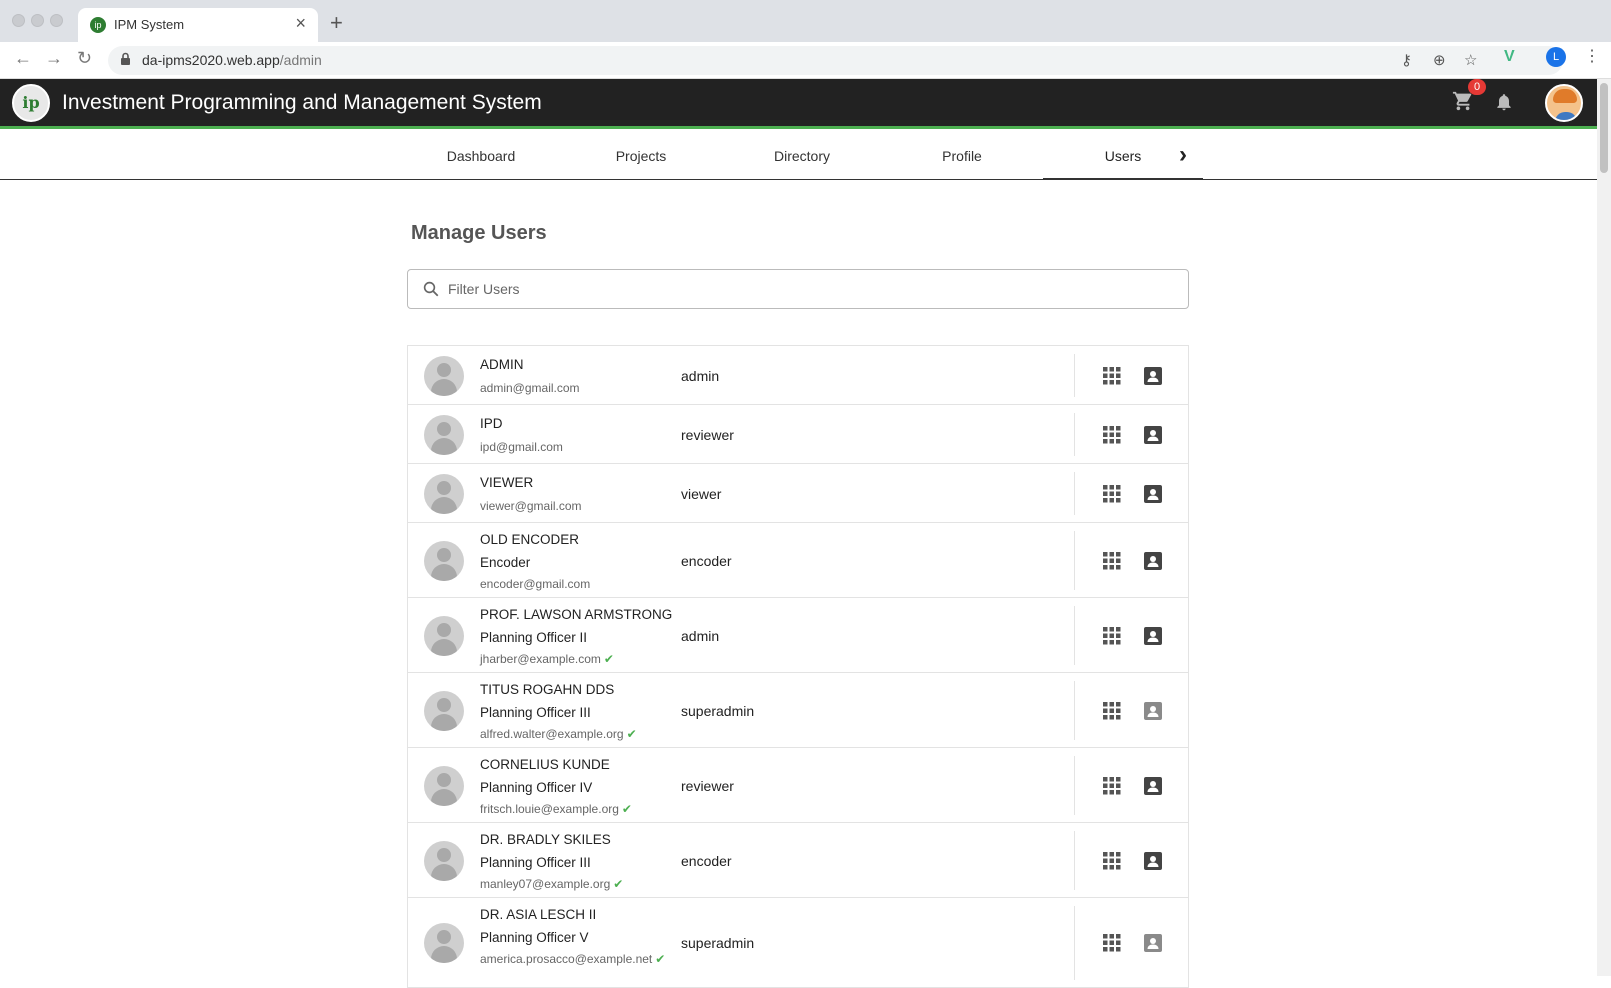 The height and width of the screenshot is (988, 1611). Describe the element at coordinates (84, 58) in the screenshot. I see `reload-icon: ↻` at that location.